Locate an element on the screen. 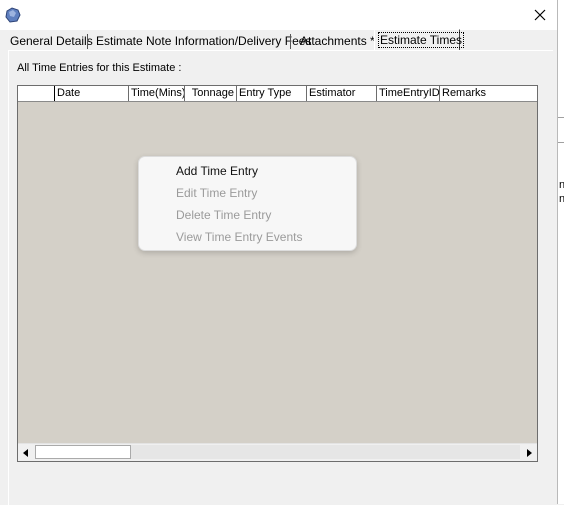 This screenshot has height=505, width=564. scroll-left-button is located at coordinates (26, 452).